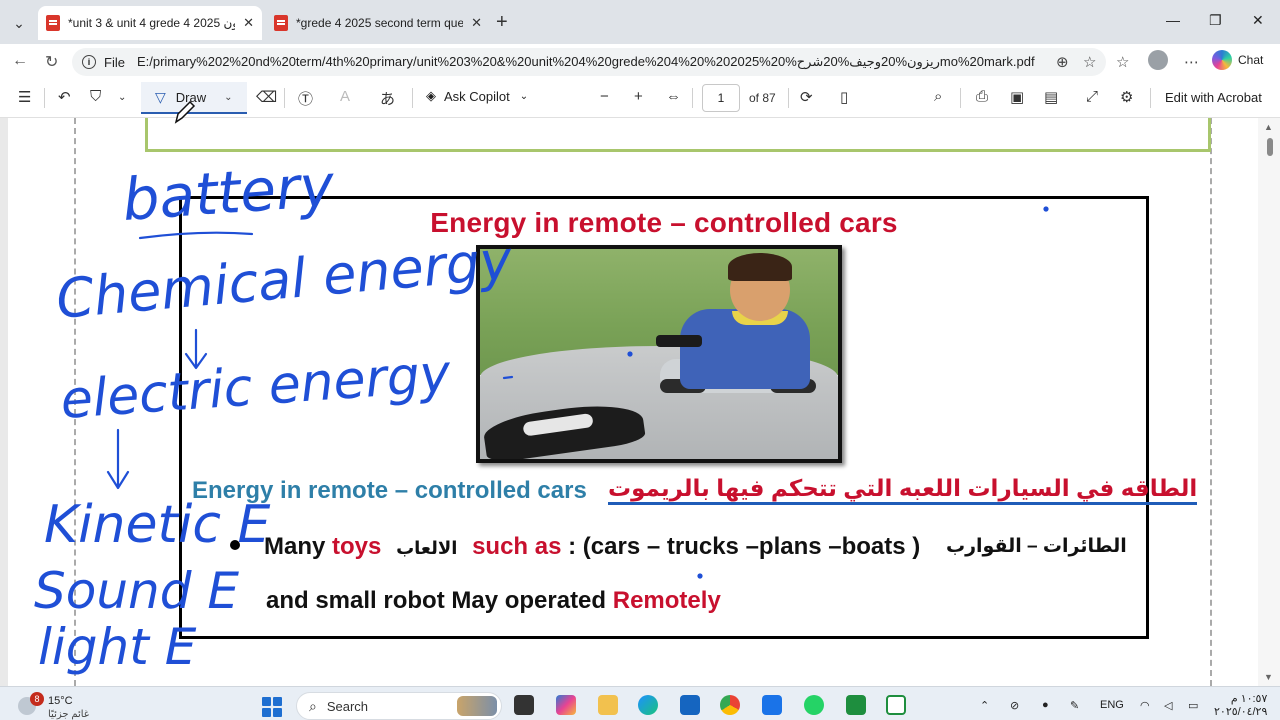 The image size is (1280, 720). I want to click on page-view-icon: ▯, so click(844, 97).